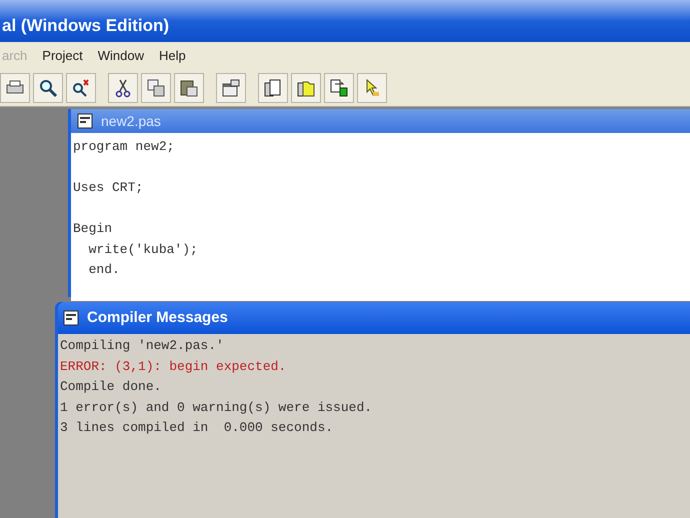 The image size is (690, 518). I want to click on code-line: program new2;, so click(123, 147).